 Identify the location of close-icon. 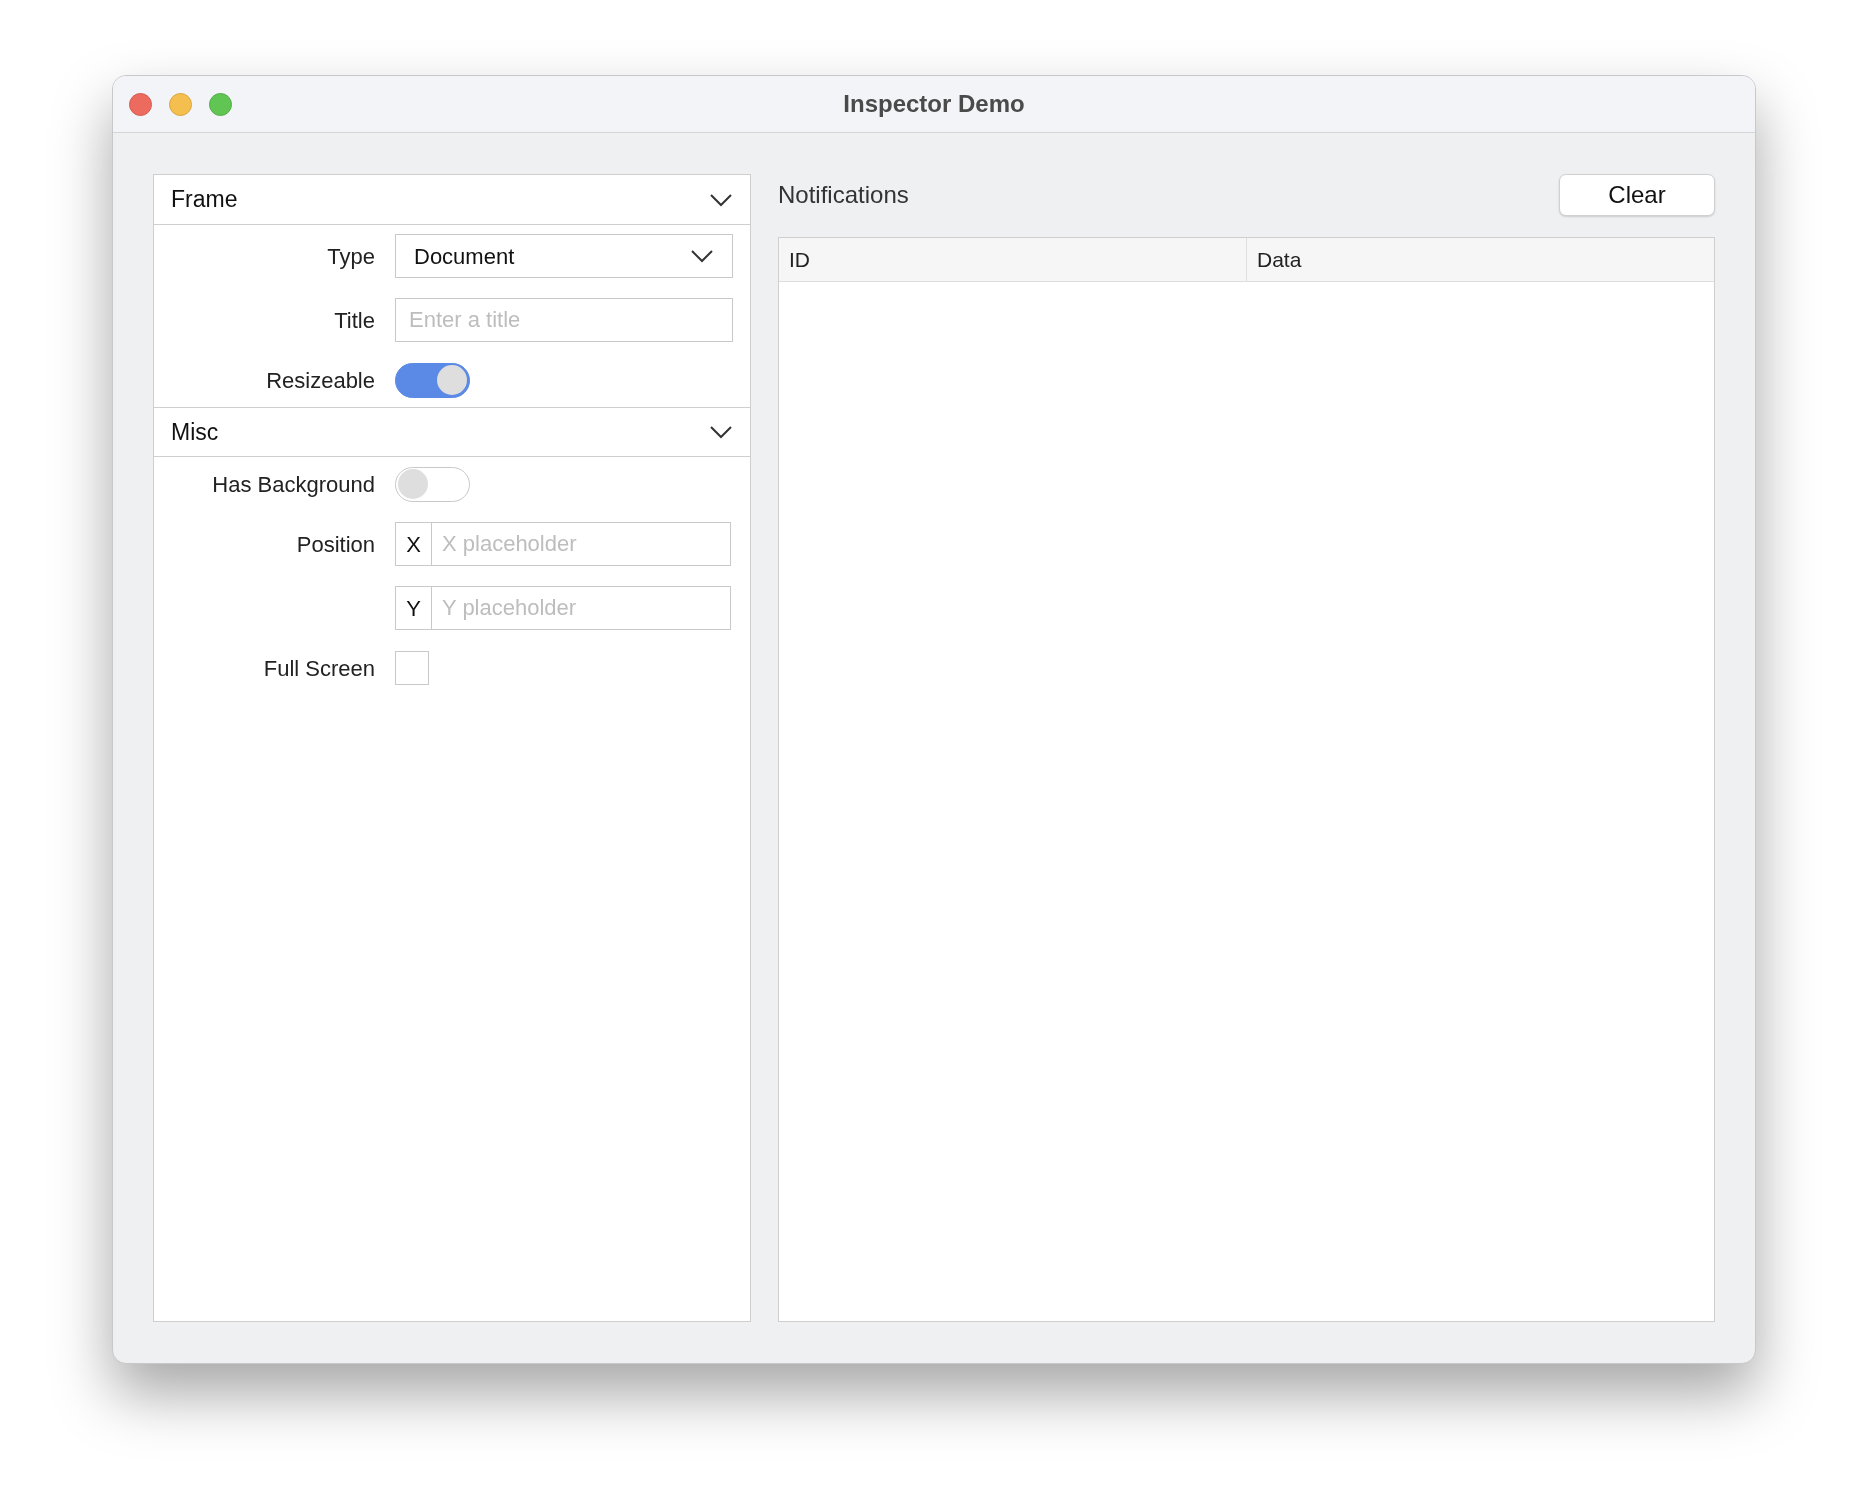
(140, 104).